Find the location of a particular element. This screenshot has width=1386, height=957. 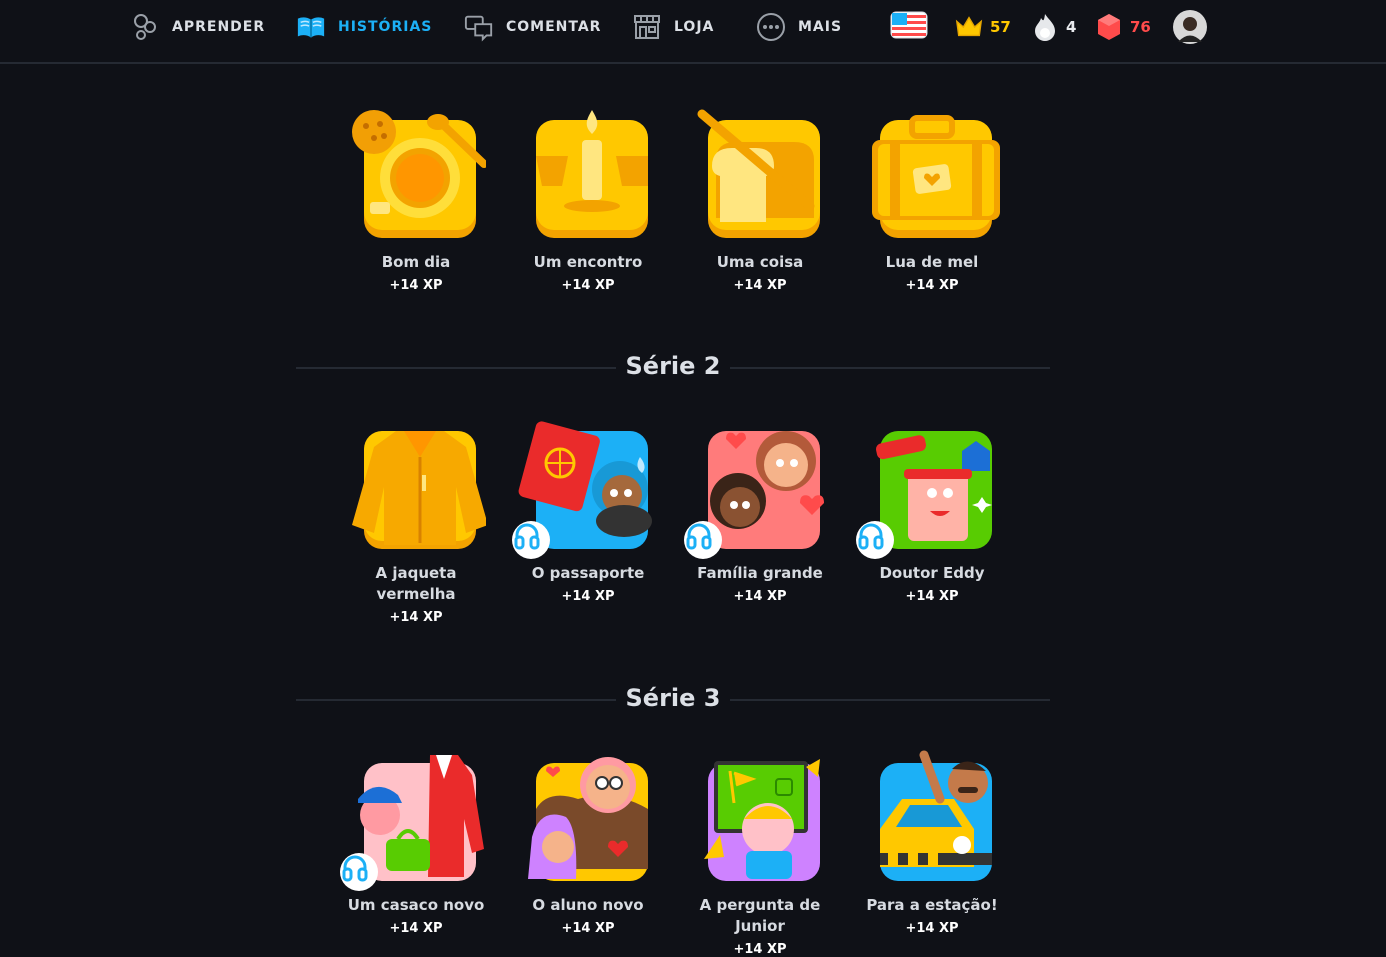

nav-loja: LOJA is located at coordinates (673, 27).